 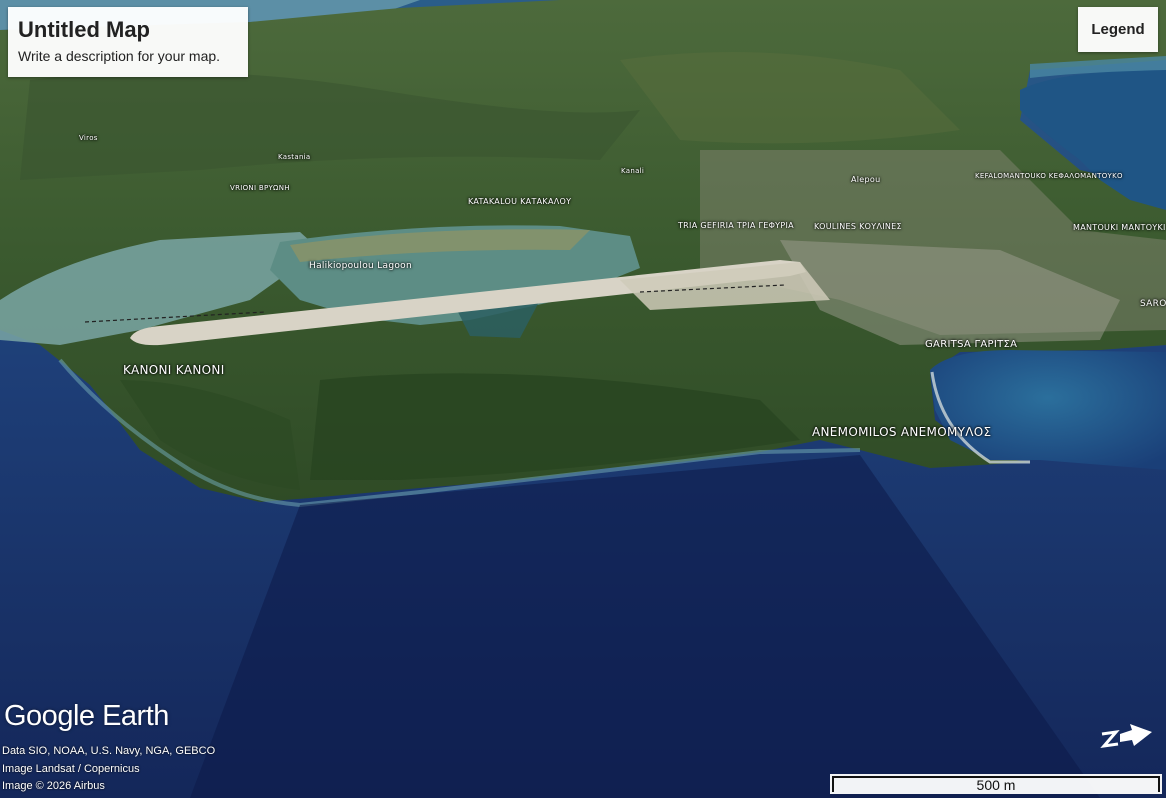 I want to click on place-label-garitsa: GARITSA ΓΑΡΙΤΣΑ, so click(x=971, y=344).